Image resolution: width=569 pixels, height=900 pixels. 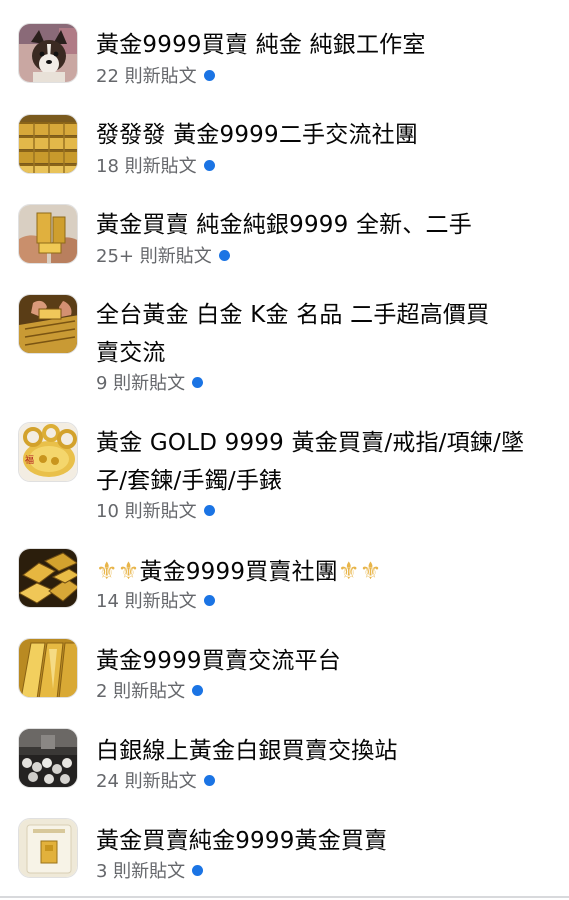 What do you see at coordinates (238, 572) in the screenshot?
I see `group-name-text: 黃金9999買賣社團` at bounding box center [238, 572].